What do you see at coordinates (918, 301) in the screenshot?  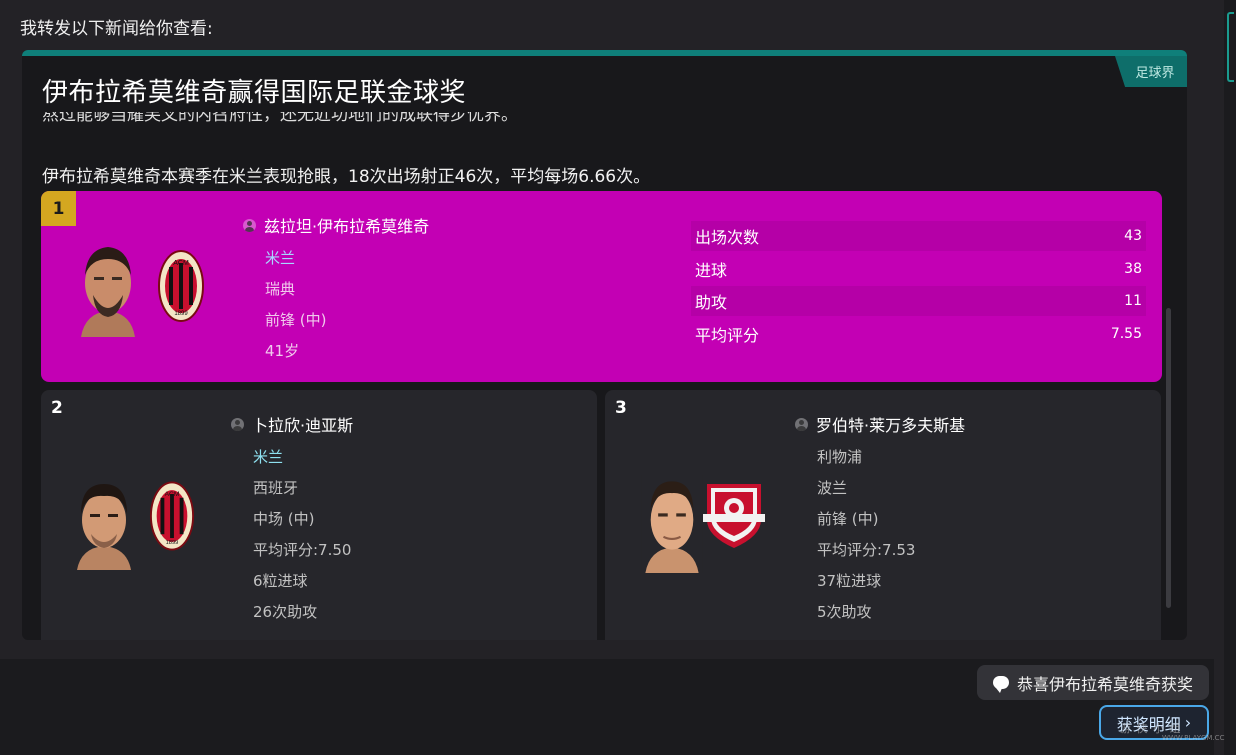 I see `stat-row-assists: 助攻 11` at bounding box center [918, 301].